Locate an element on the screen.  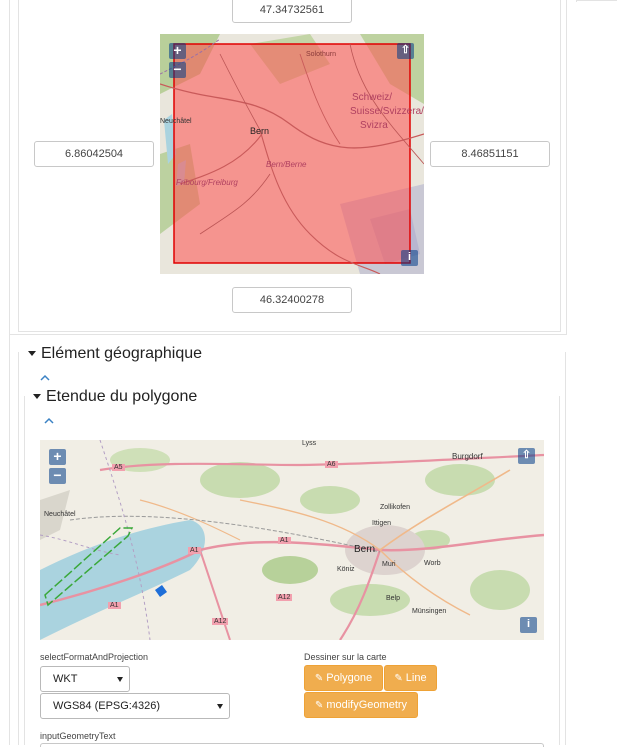
map1-label-schweiz-2: Suisse/Svizzera/ is located at coordinates (387, 111).